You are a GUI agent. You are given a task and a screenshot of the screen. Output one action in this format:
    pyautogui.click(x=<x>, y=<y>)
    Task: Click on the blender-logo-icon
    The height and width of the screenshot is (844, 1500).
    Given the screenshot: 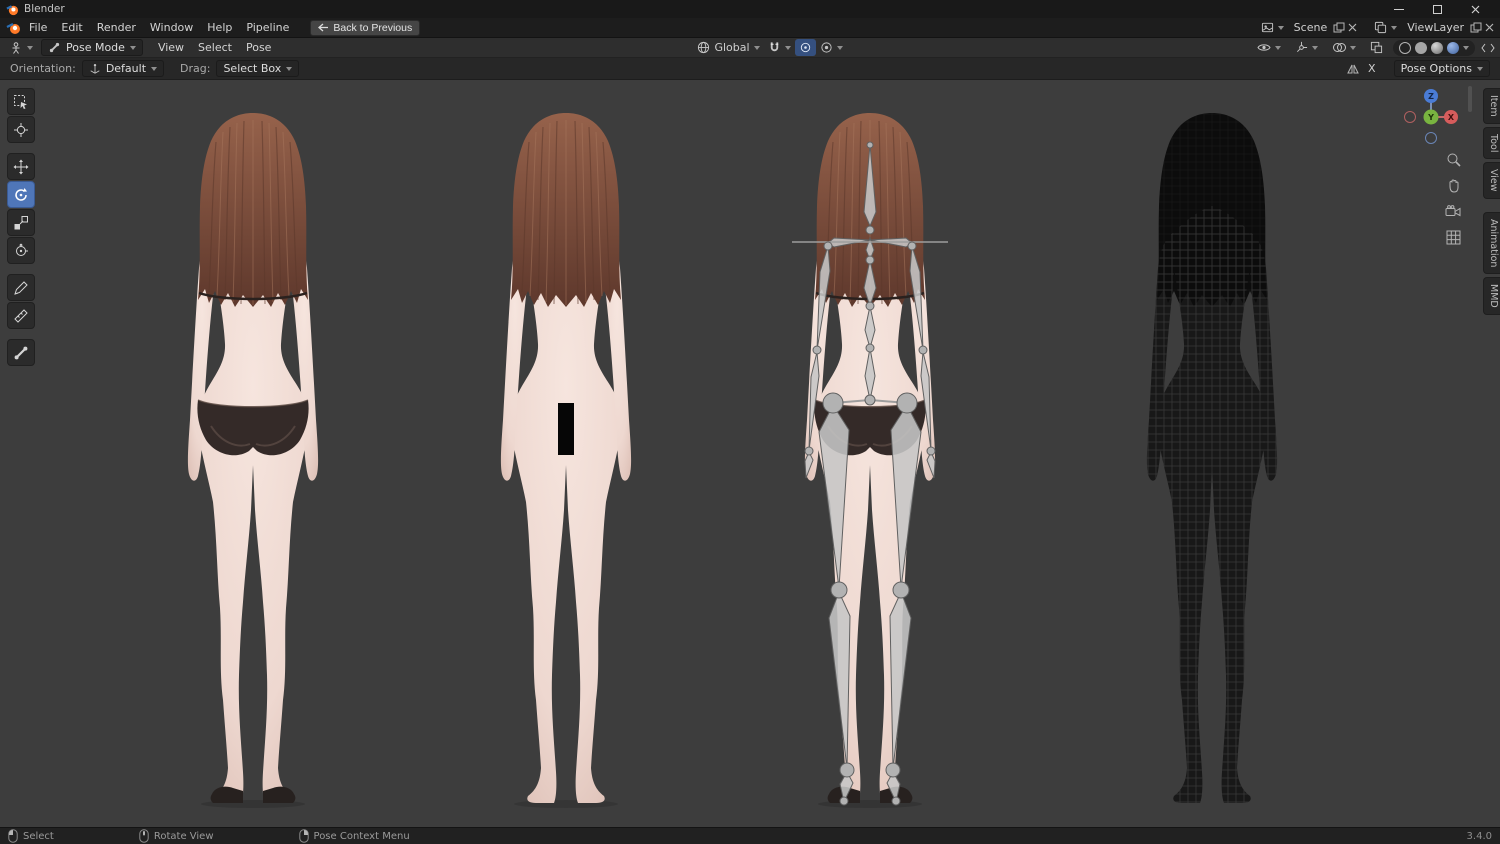 What is the action you would take?
    pyautogui.click(x=14, y=28)
    